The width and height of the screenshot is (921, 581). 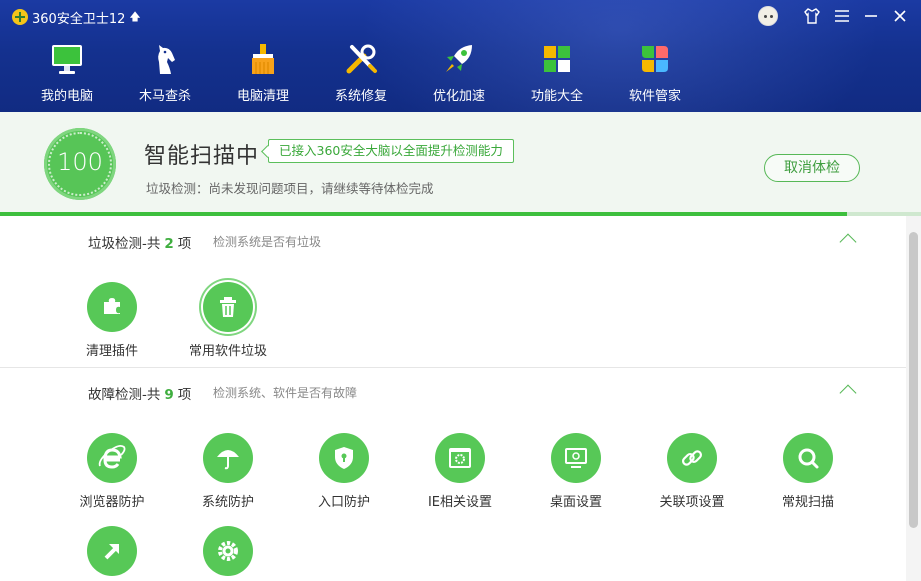 What do you see at coordinates (112, 307) in the screenshot?
I see `puzzle-icon` at bounding box center [112, 307].